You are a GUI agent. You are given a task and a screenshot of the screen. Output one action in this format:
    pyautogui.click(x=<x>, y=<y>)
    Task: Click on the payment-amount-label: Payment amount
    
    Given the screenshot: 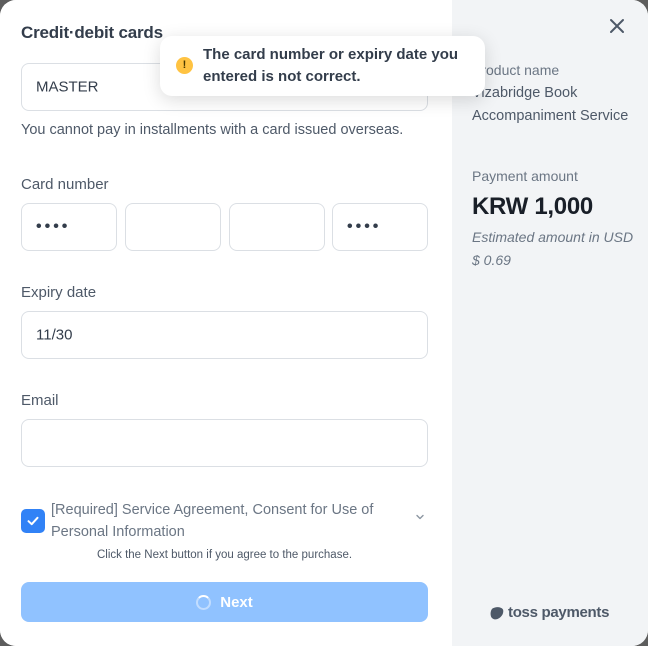 What is the action you would take?
    pyautogui.click(x=525, y=176)
    